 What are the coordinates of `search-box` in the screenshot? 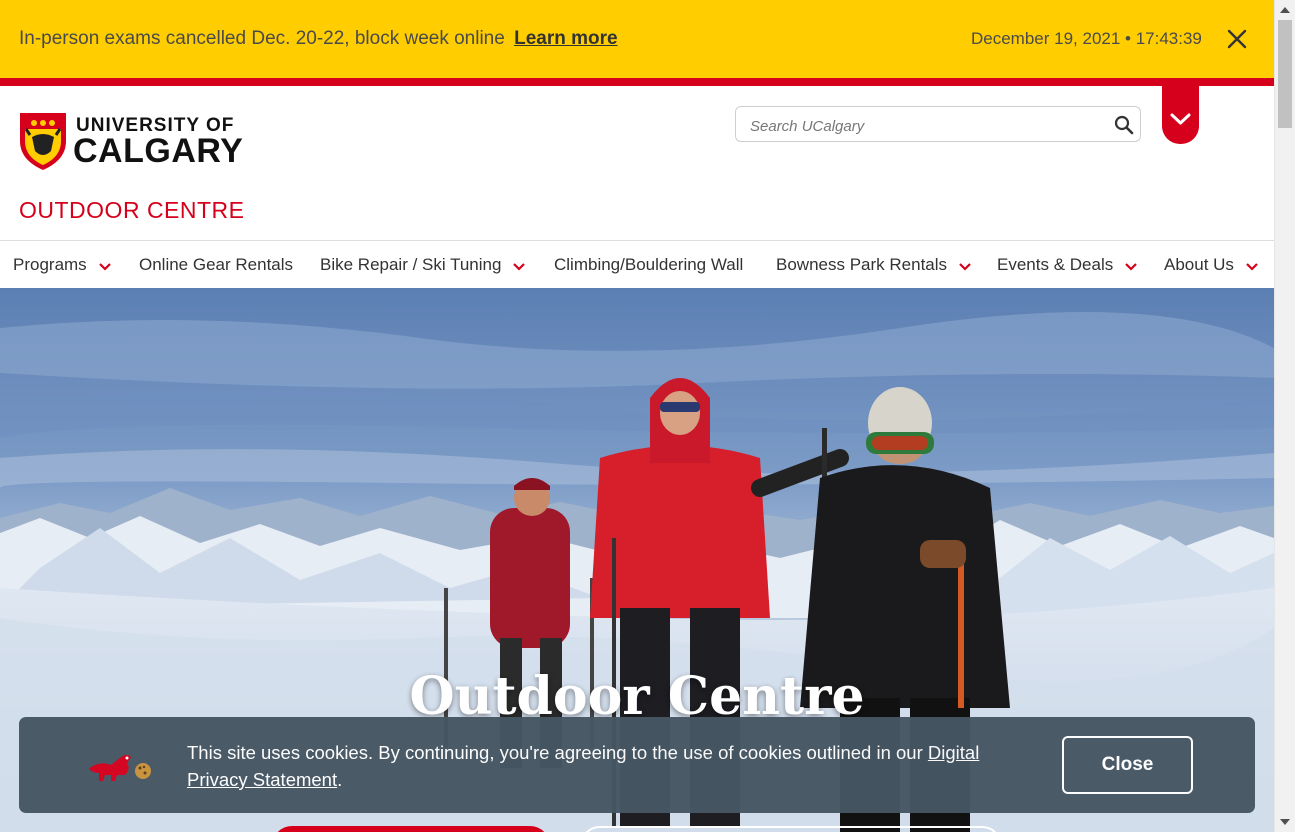 It's located at (938, 124).